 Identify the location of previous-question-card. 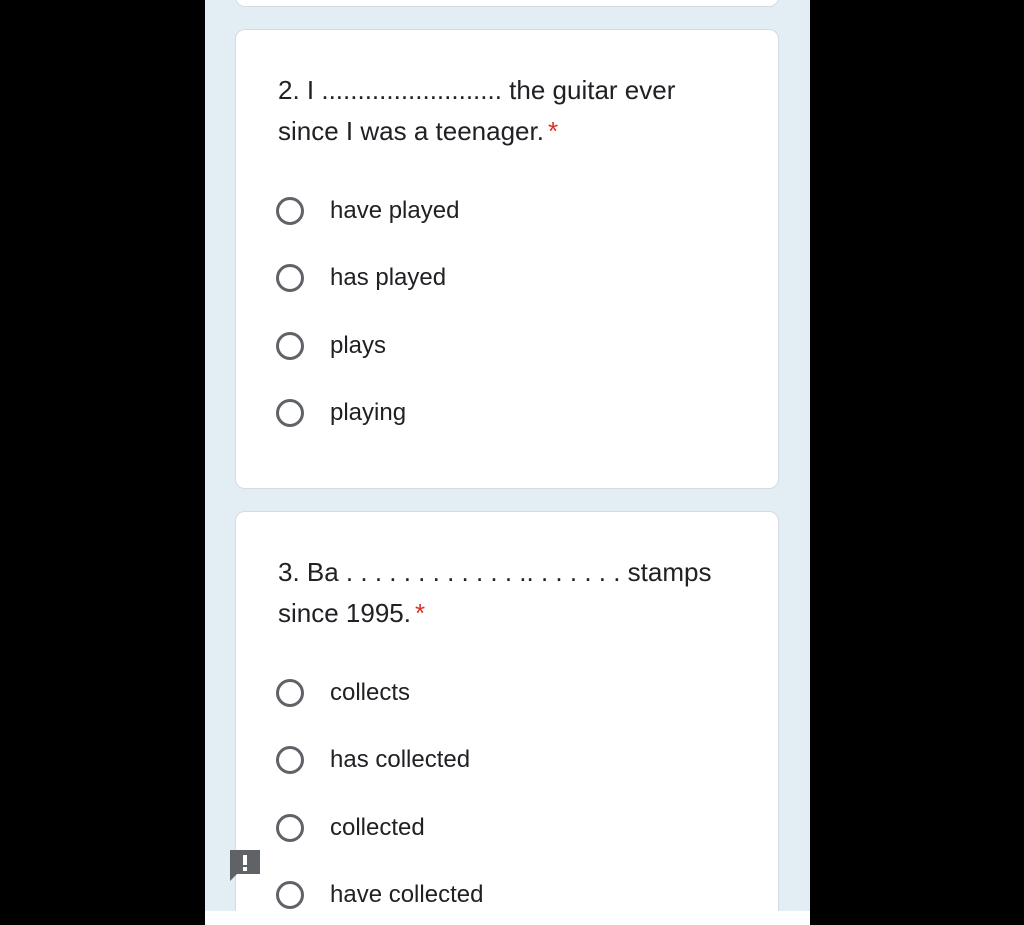
(507, 3).